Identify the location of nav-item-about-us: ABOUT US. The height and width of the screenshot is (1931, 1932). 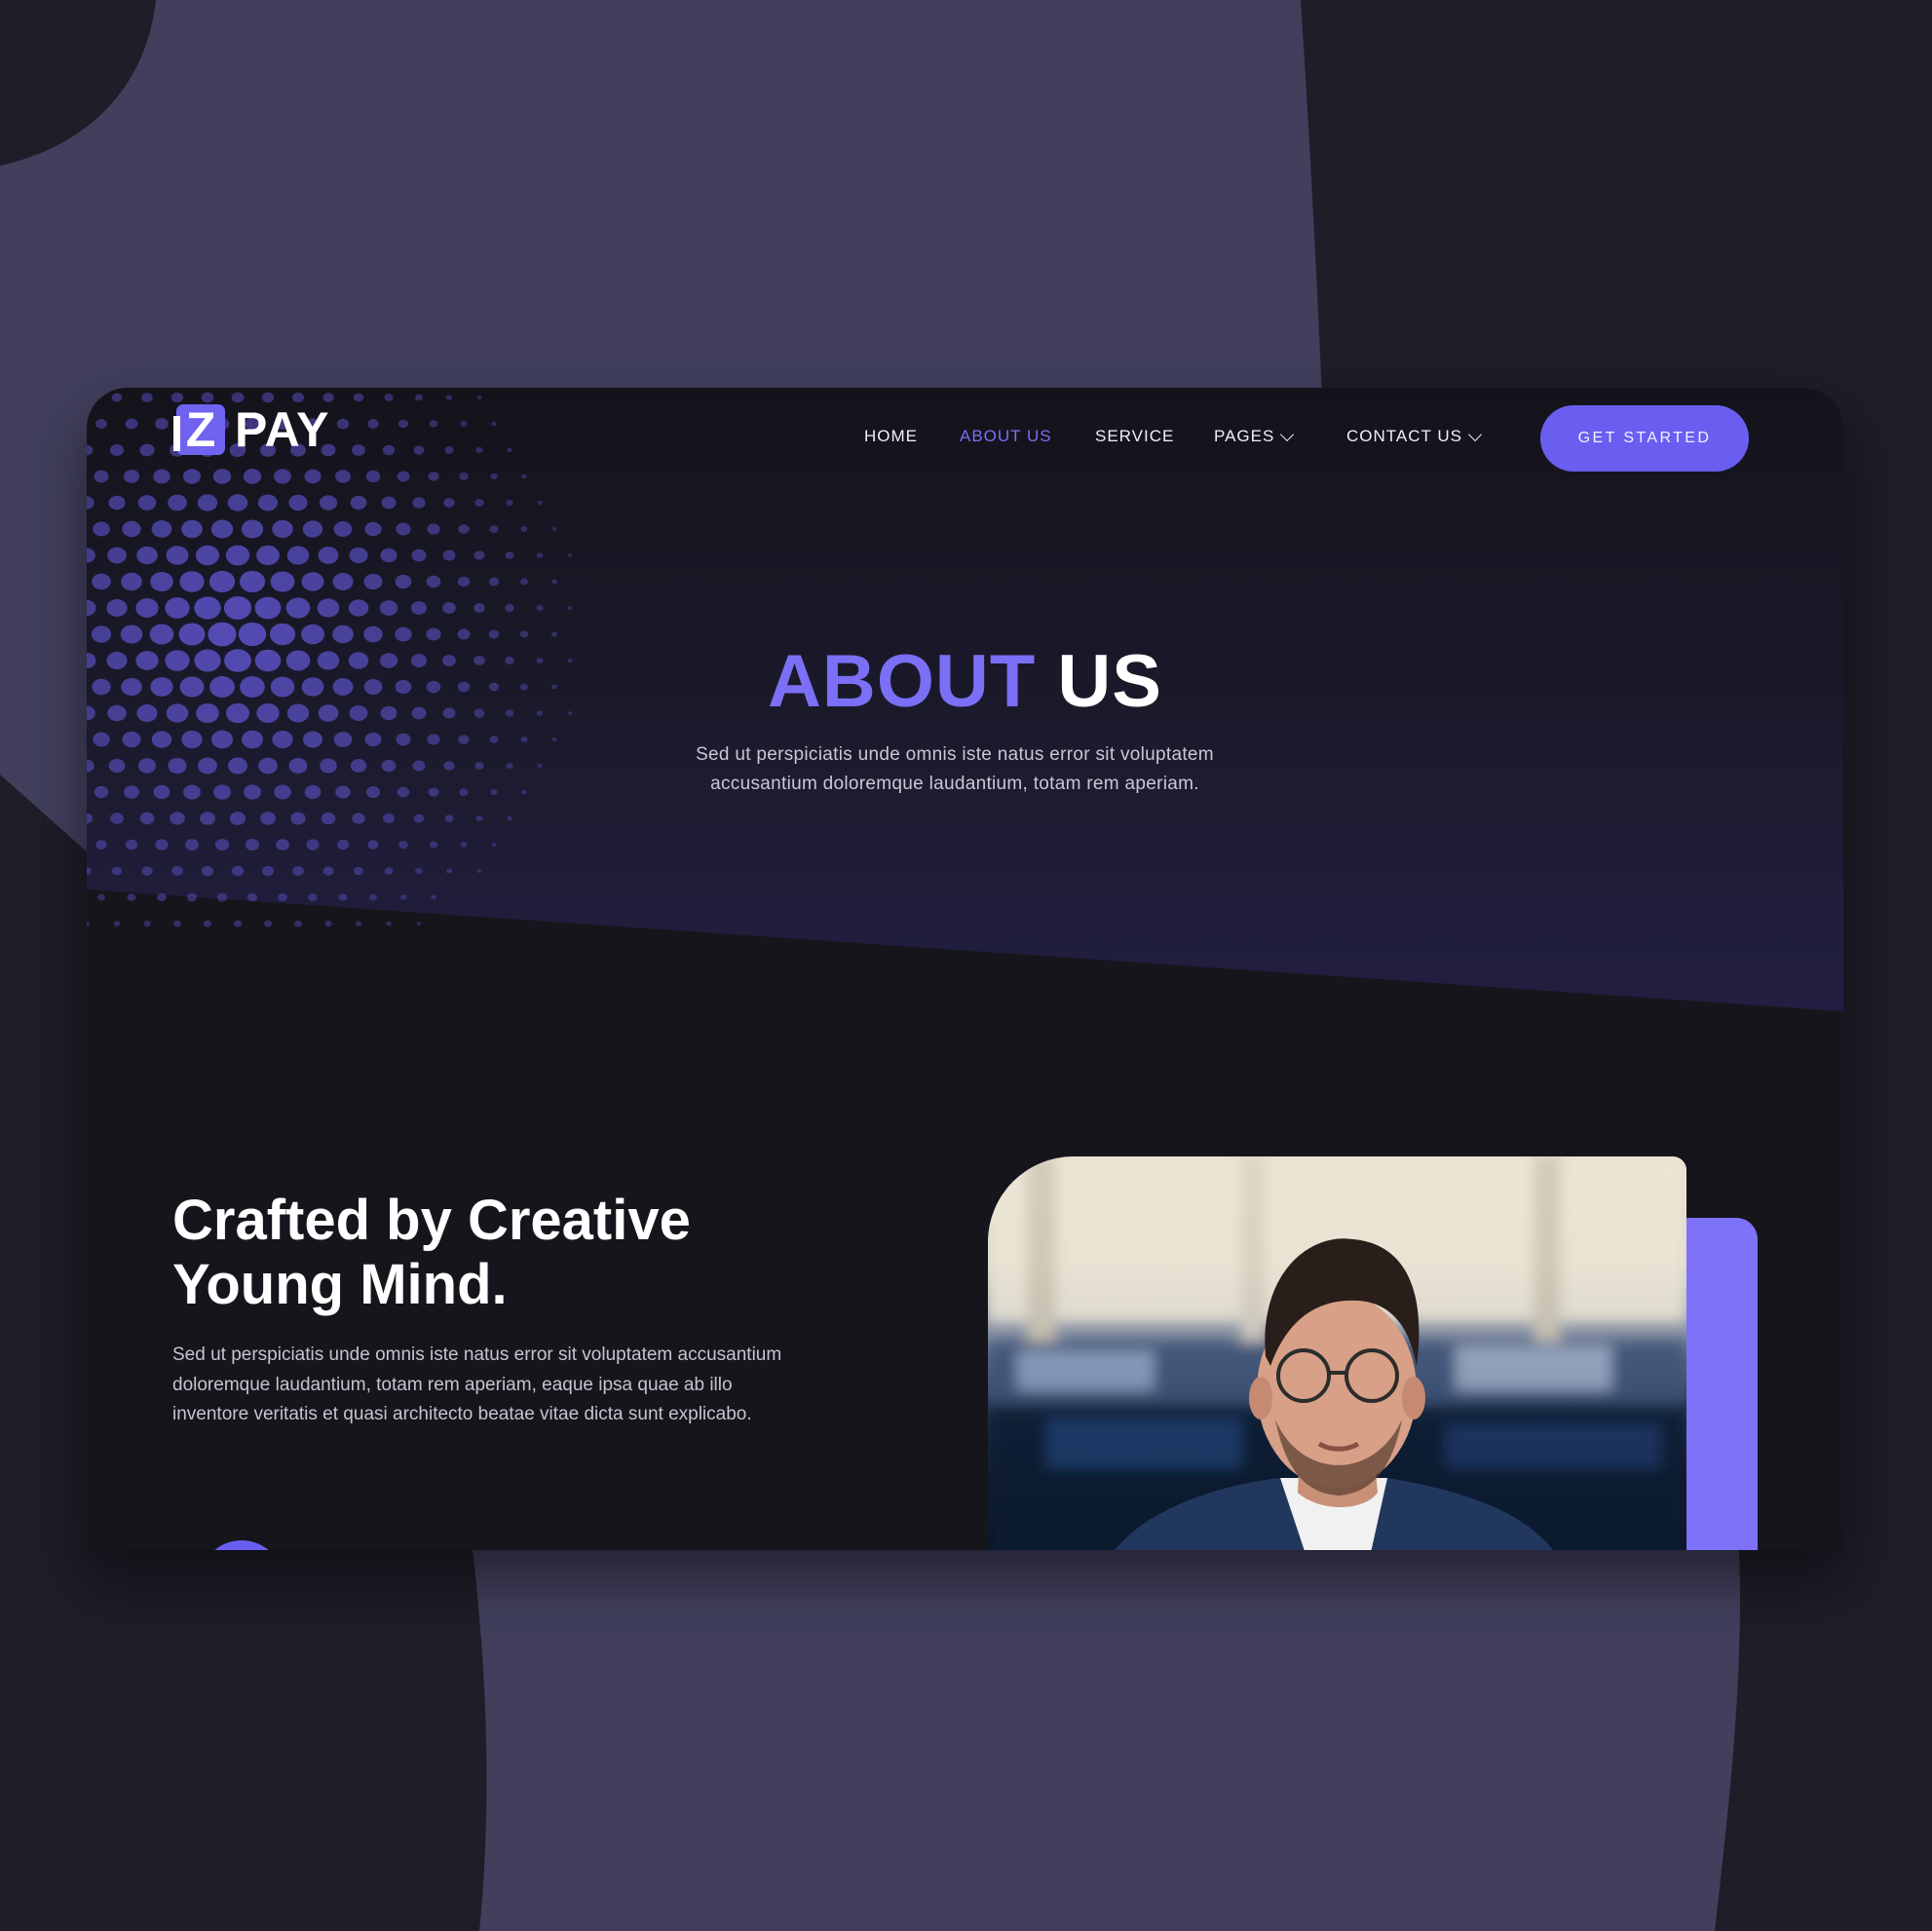
(1006, 436).